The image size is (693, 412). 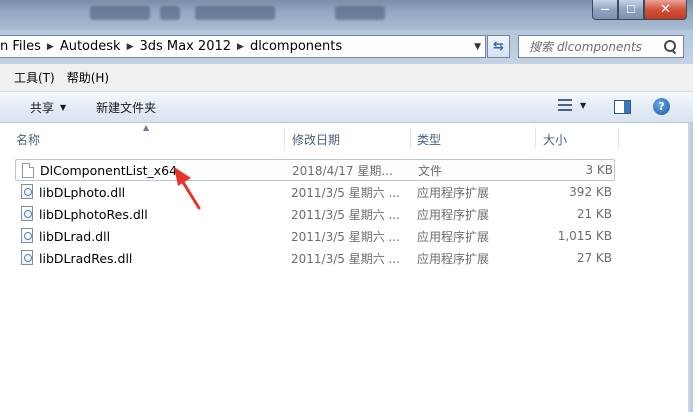 What do you see at coordinates (82, 192) in the screenshot?
I see `file-name: libDLphoto.dll` at bounding box center [82, 192].